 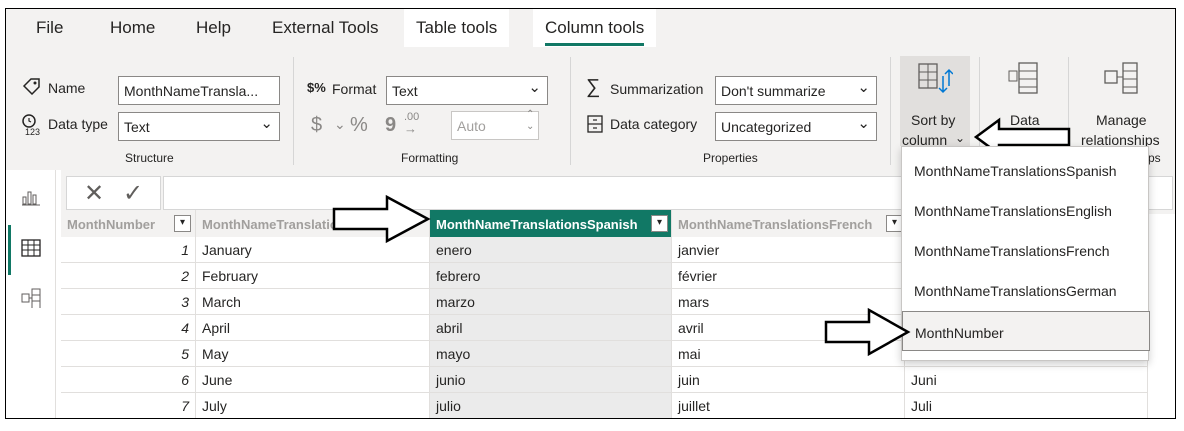 I want to click on active-view-indicator, so click(x=9, y=250).